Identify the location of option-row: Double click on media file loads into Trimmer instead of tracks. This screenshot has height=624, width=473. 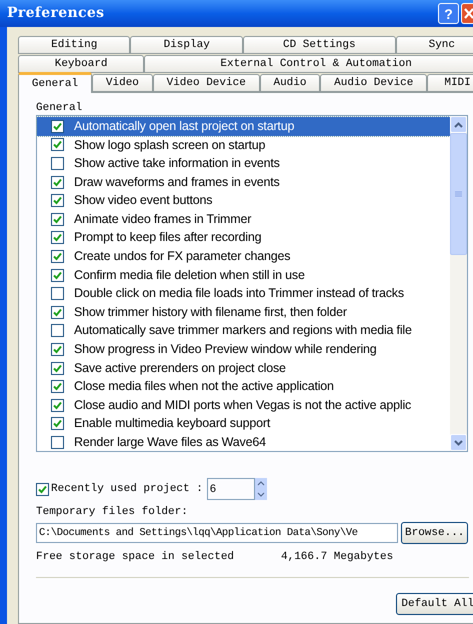
(243, 293).